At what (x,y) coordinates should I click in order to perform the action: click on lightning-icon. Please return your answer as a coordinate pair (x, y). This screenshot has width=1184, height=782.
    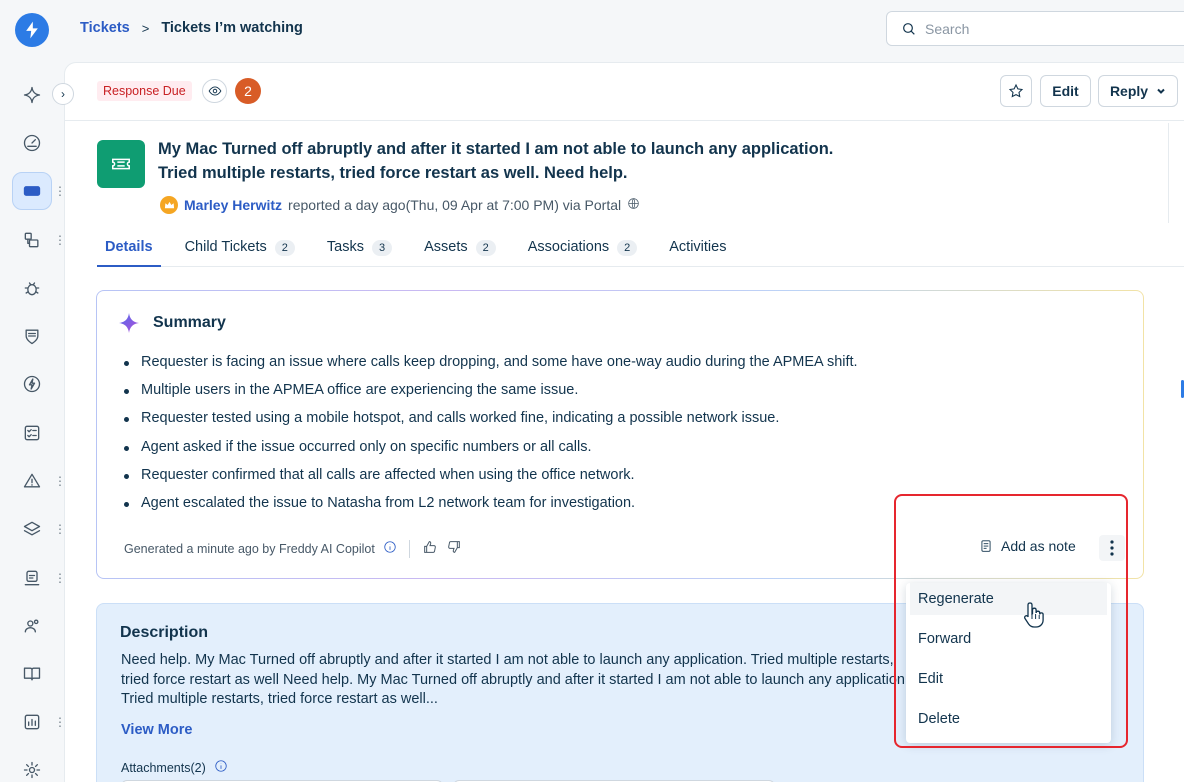
    Looking at the image, I should click on (32, 384).